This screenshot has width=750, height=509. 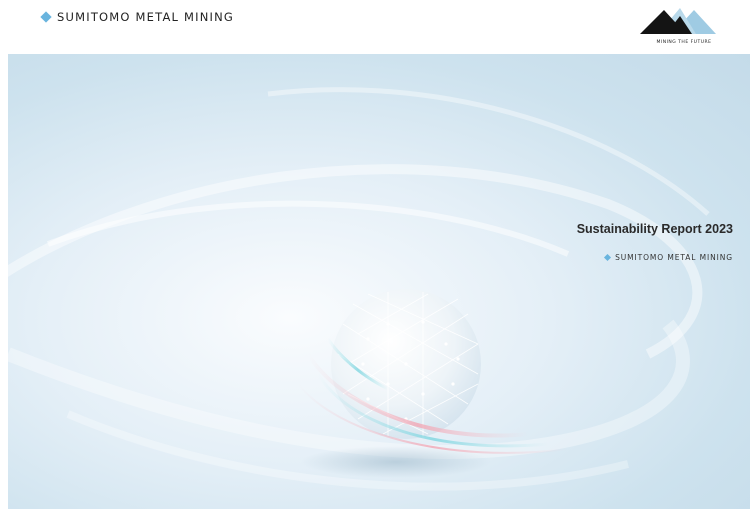 What do you see at coordinates (654, 229) in the screenshot?
I see `report-title: Sustainability Report 2023` at bounding box center [654, 229].